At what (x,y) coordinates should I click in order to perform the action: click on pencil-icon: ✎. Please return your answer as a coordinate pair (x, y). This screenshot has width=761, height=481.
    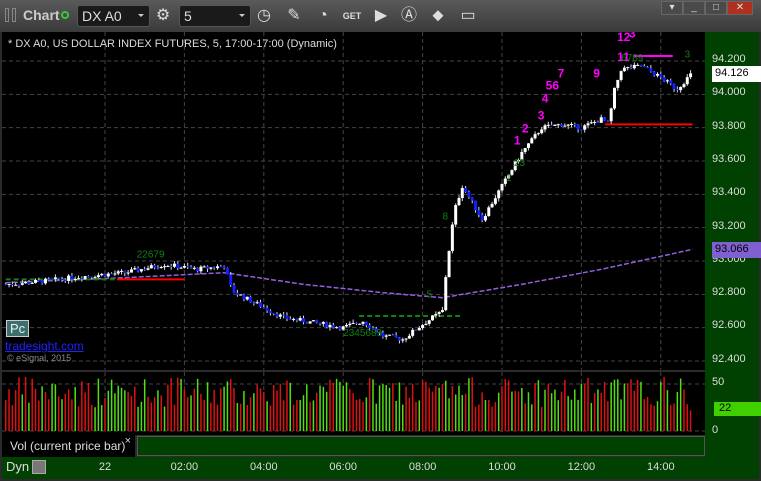
    Looking at the image, I should click on (294, 16).